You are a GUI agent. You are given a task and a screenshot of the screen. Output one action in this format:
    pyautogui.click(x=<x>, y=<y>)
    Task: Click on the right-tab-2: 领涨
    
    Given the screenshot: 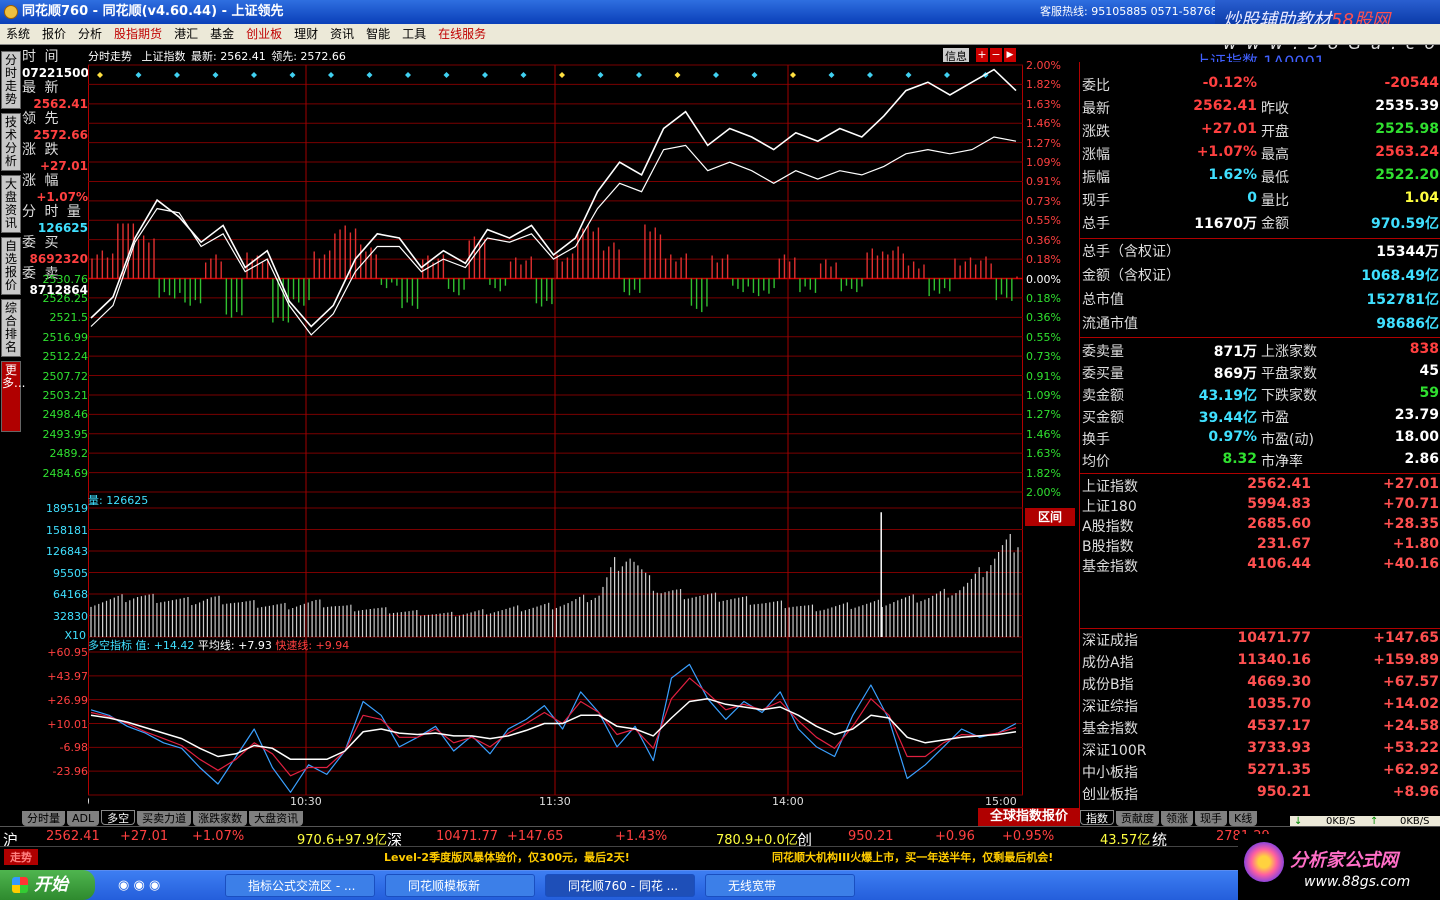 What is the action you would take?
    pyautogui.click(x=1177, y=818)
    